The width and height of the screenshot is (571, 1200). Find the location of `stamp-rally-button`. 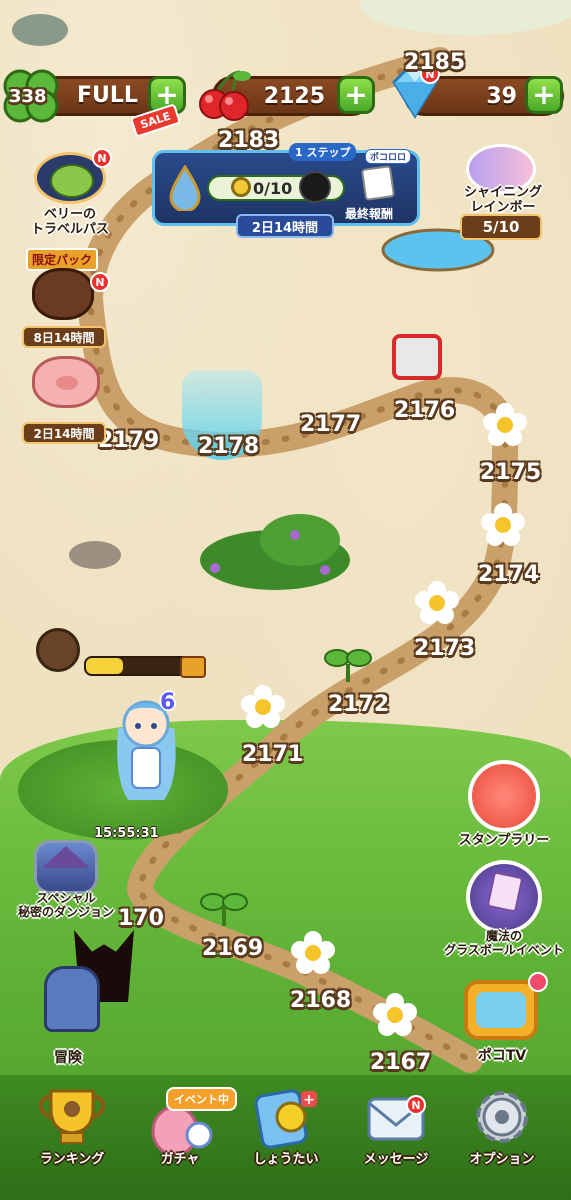

stamp-rally-button is located at coordinates (504, 800).